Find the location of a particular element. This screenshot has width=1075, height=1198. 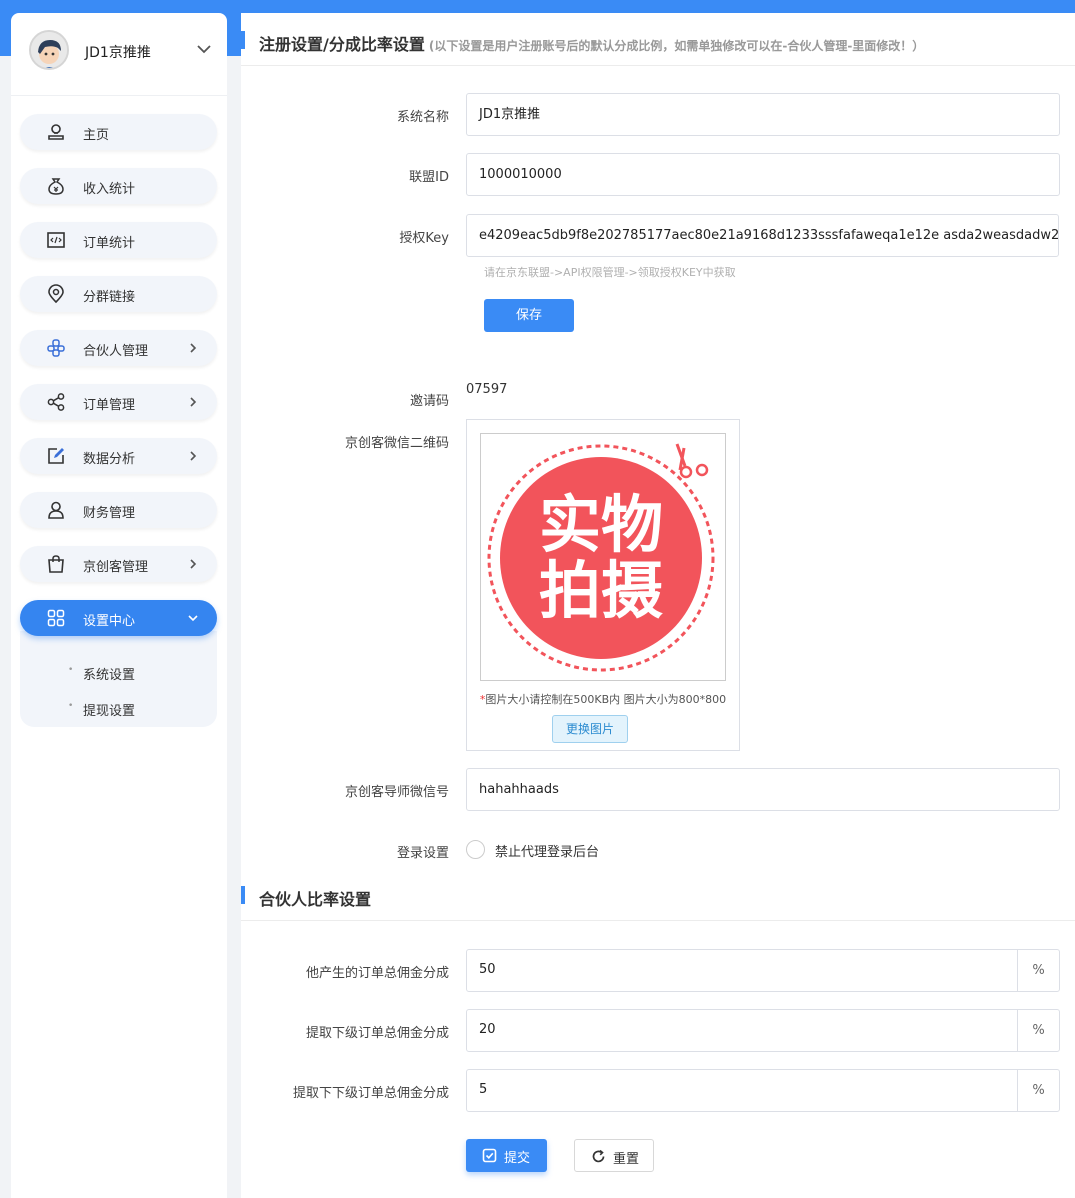

sidebar-subitem-label: 提现设置 is located at coordinates (109, 711).